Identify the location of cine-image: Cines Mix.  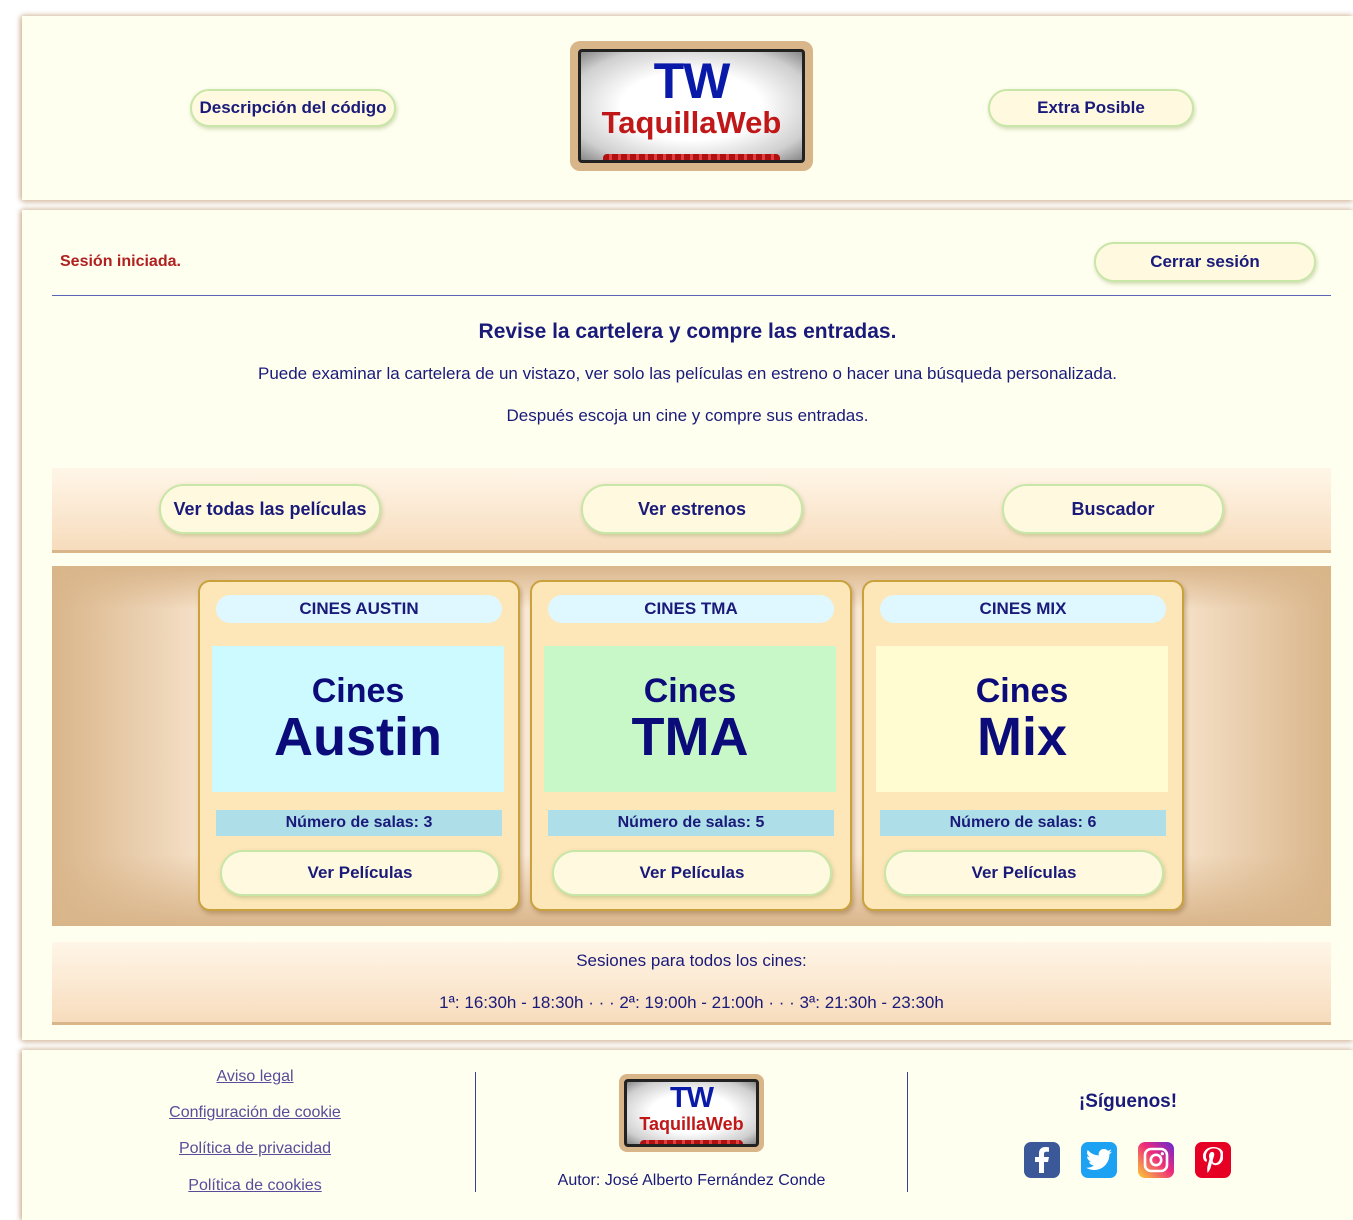
(1022, 719).